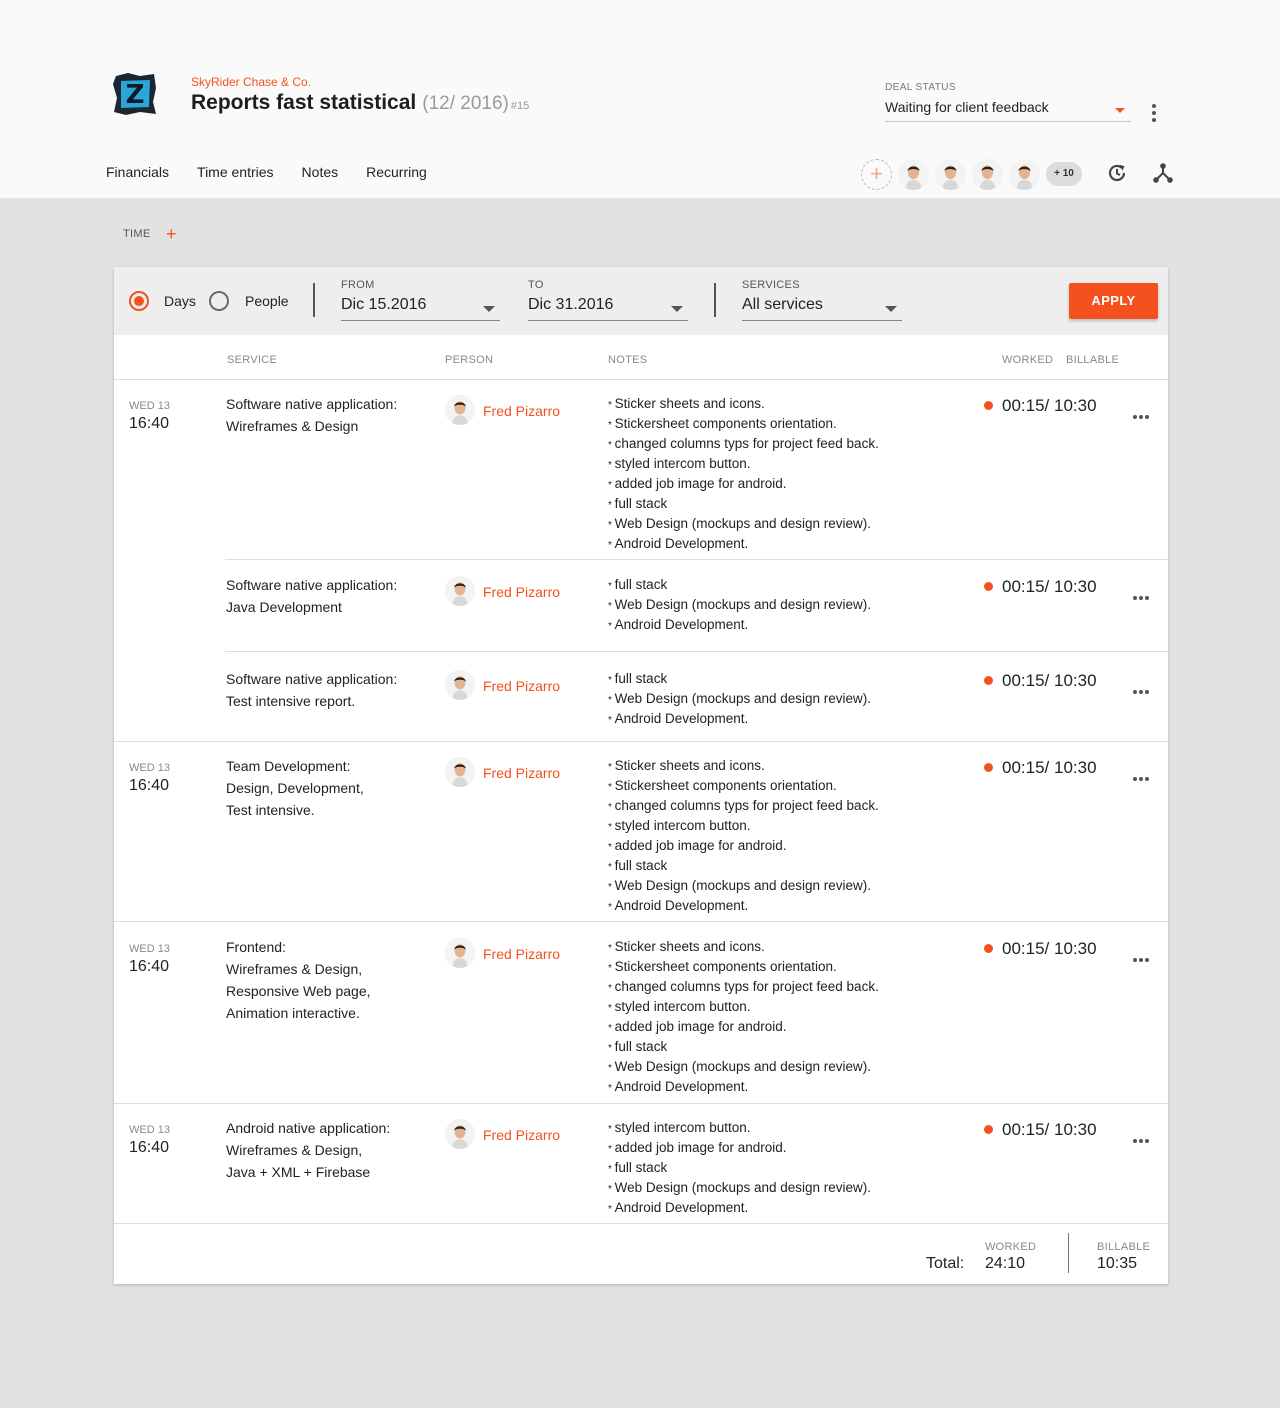 The width and height of the screenshot is (1280, 1408). What do you see at coordinates (320, 172) in the screenshot?
I see `tab-notes: Notes` at bounding box center [320, 172].